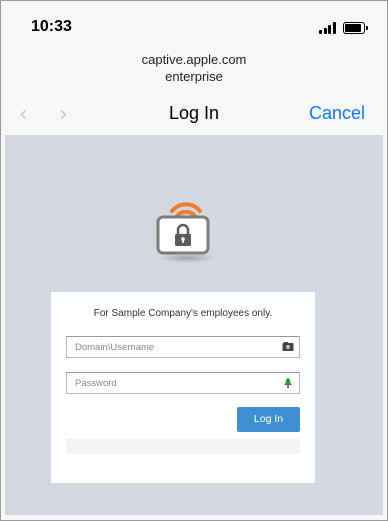 This screenshot has height=521, width=388. I want to click on username-input, so click(175, 347).